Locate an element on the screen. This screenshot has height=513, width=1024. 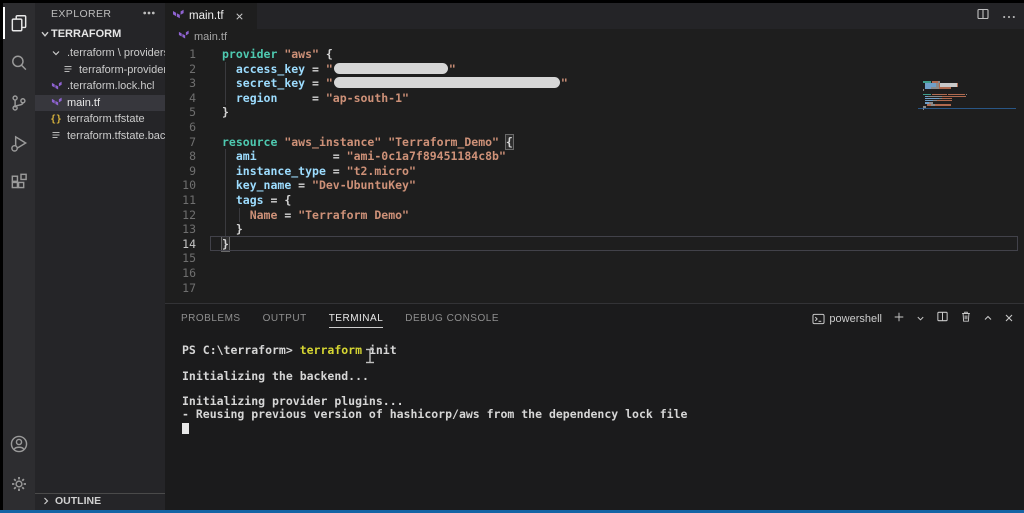
more-actions-icon is located at coordinates (1009, 16).